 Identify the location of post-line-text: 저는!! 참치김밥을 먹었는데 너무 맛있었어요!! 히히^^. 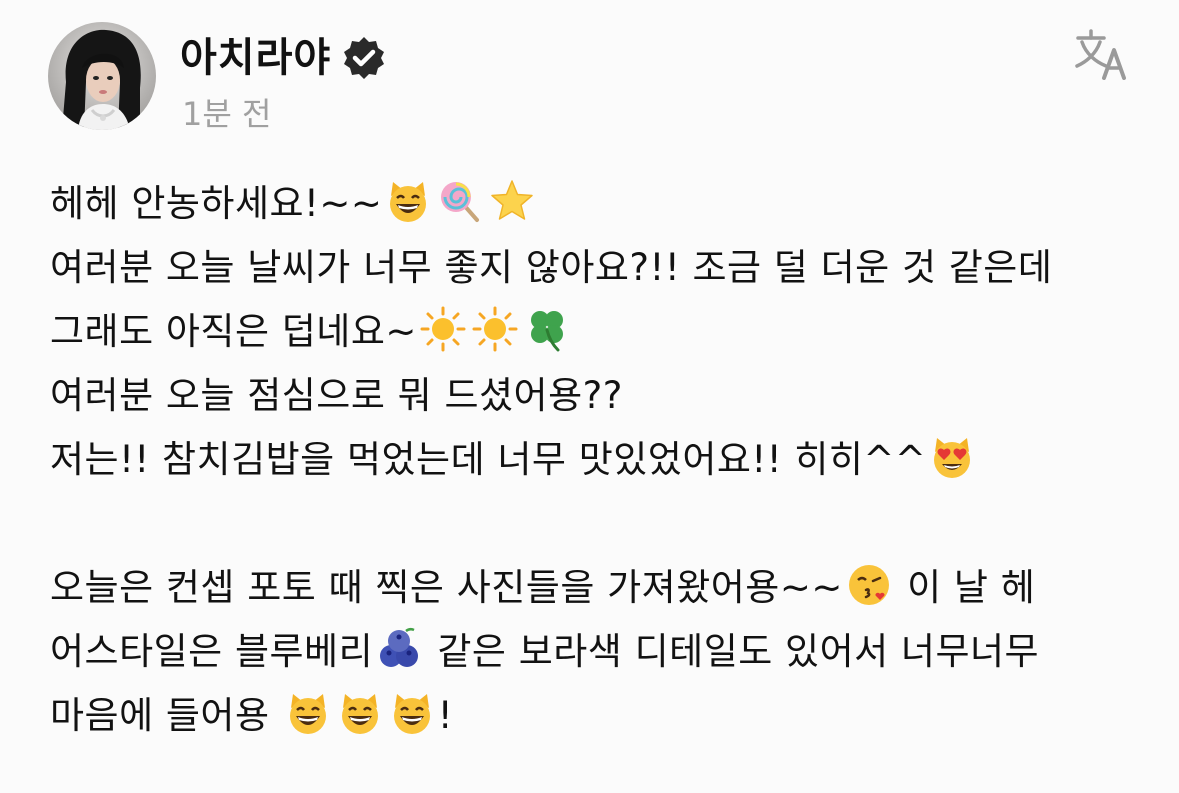
(488, 459).